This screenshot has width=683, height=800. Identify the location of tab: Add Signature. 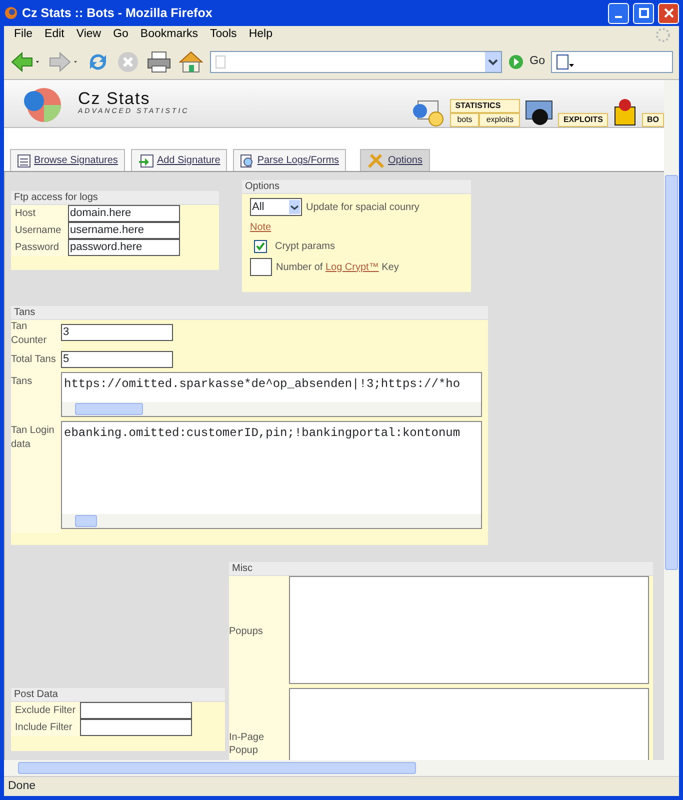
(179, 160).